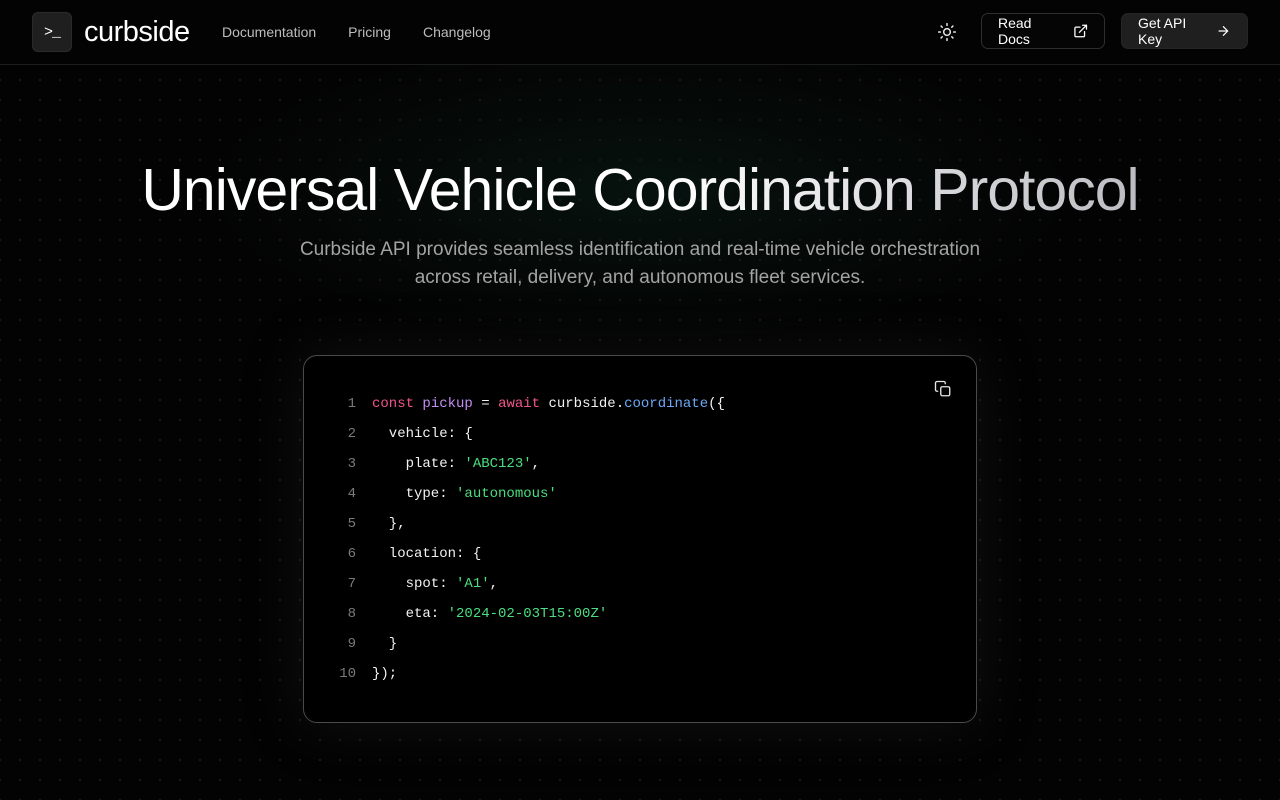 Image resolution: width=1280 pixels, height=800 pixels. I want to click on code-token: type:, so click(414, 494).